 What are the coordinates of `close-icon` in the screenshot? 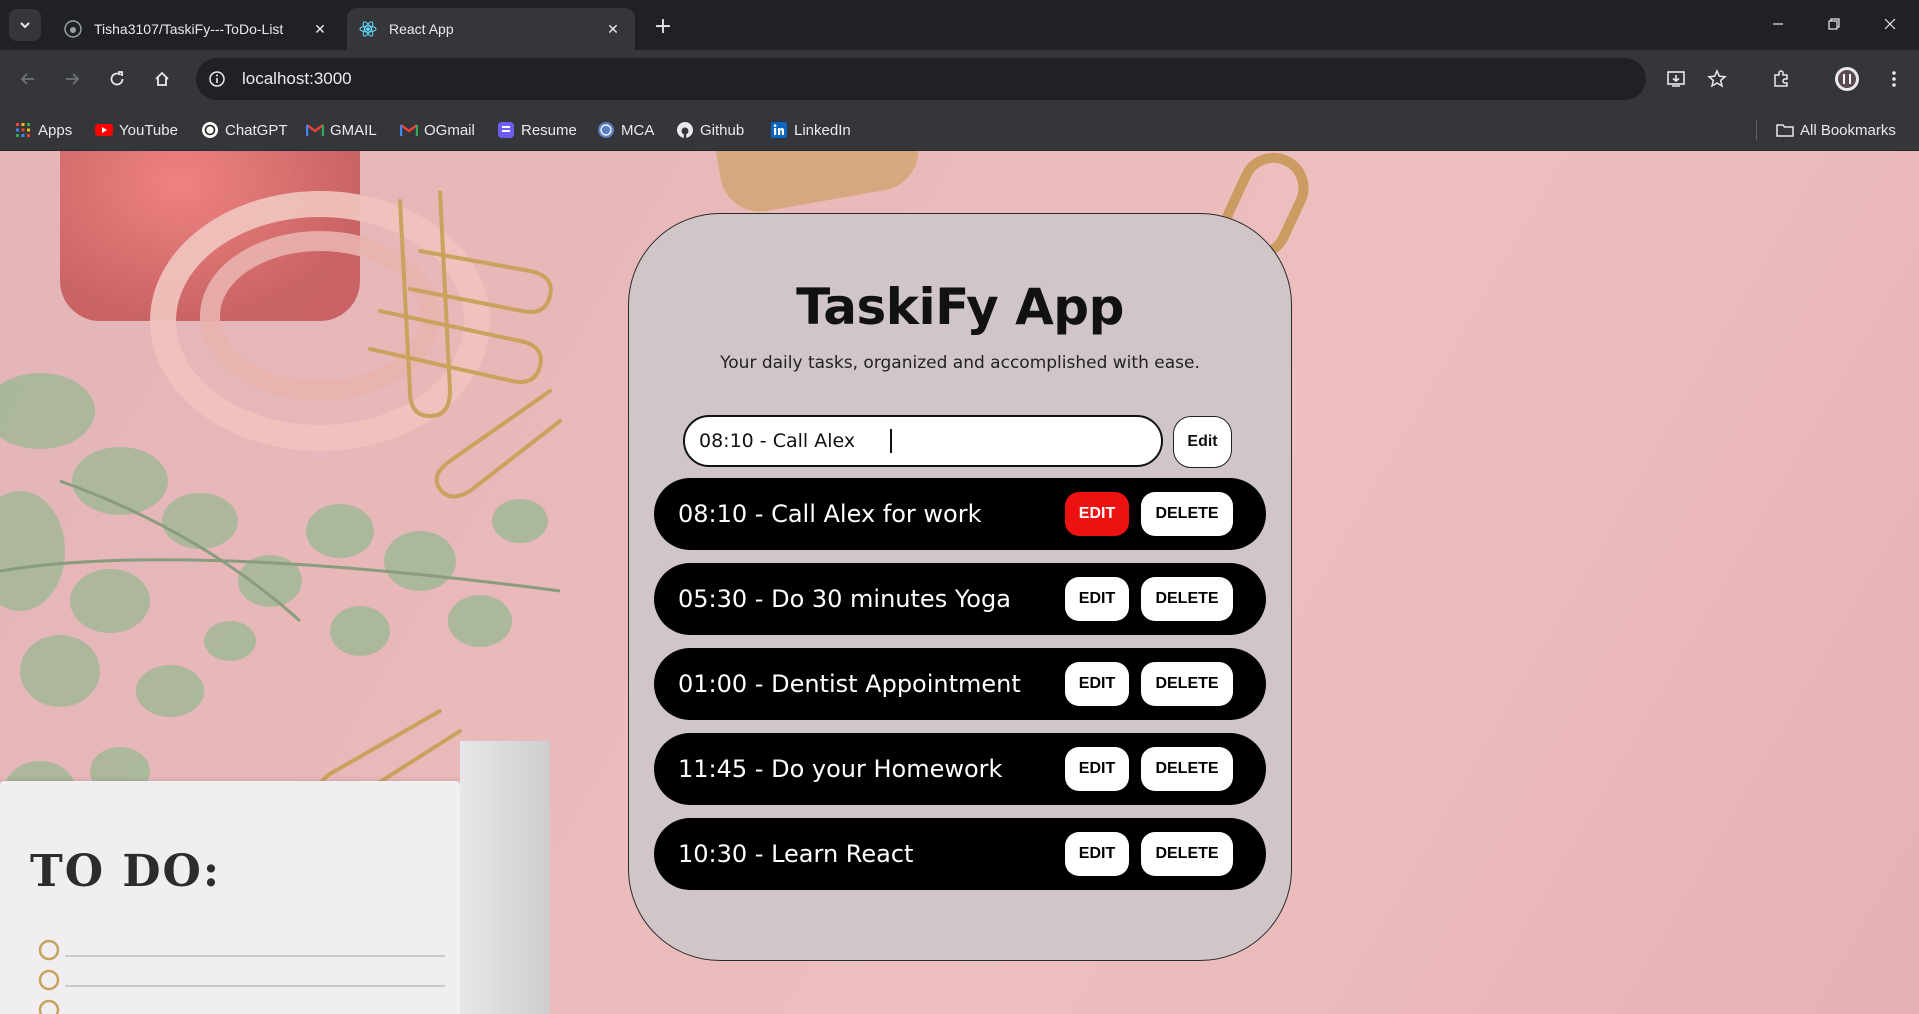 It's located at (1890, 24).